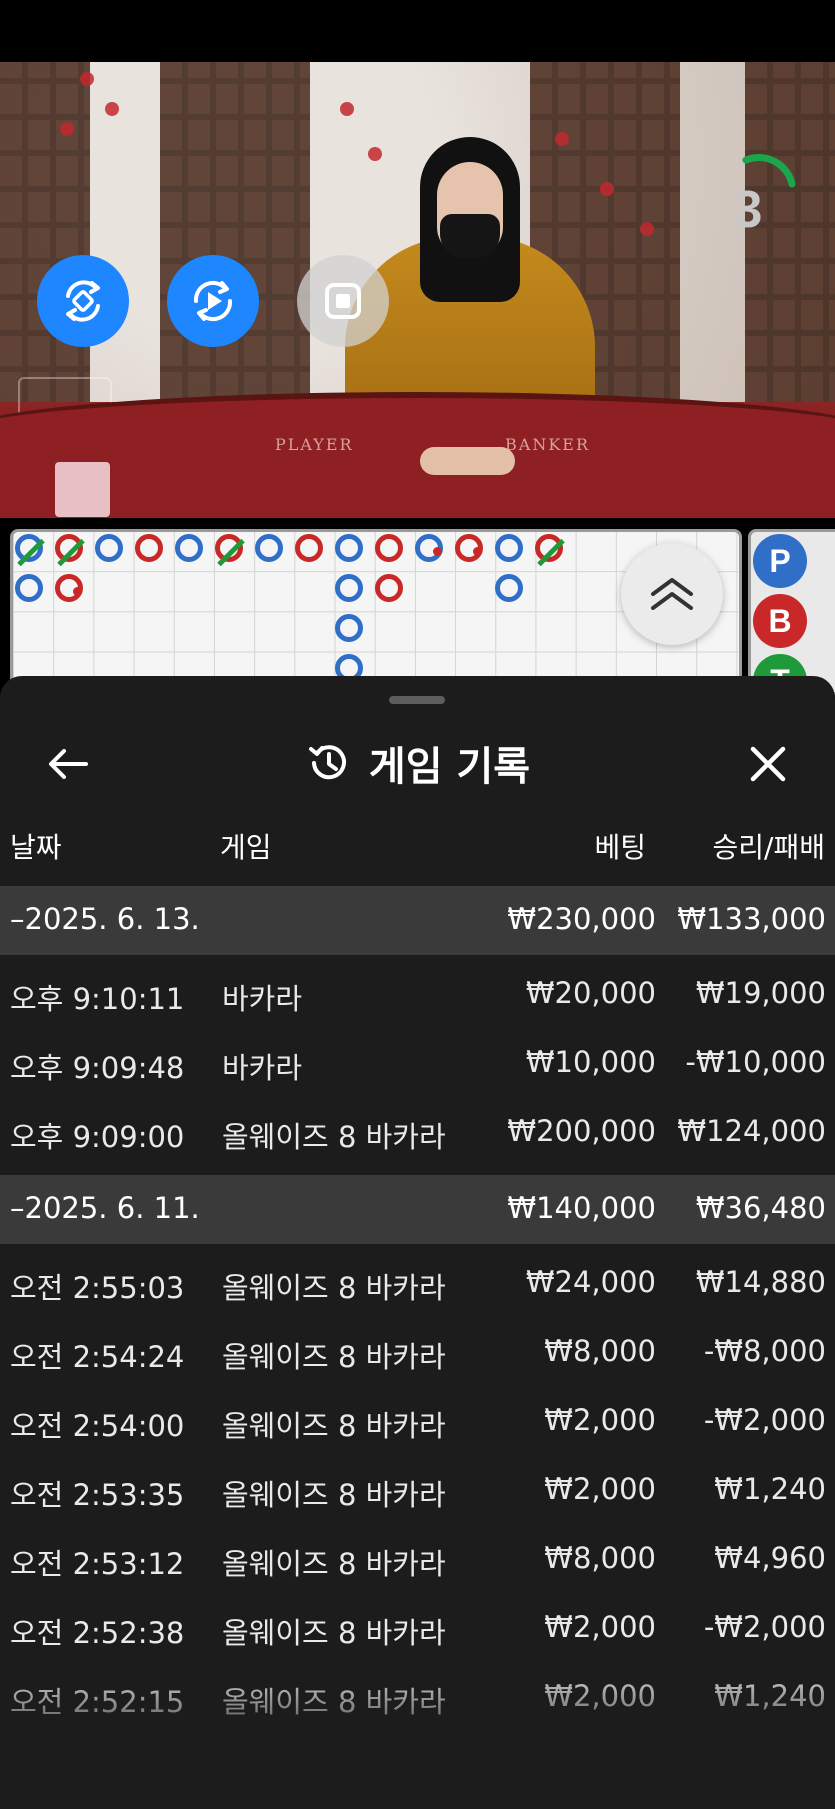 This screenshot has height=1809, width=835. What do you see at coordinates (97, 1426) in the screenshot?
I see `row-time: 오전 2:54:00` at bounding box center [97, 1426].